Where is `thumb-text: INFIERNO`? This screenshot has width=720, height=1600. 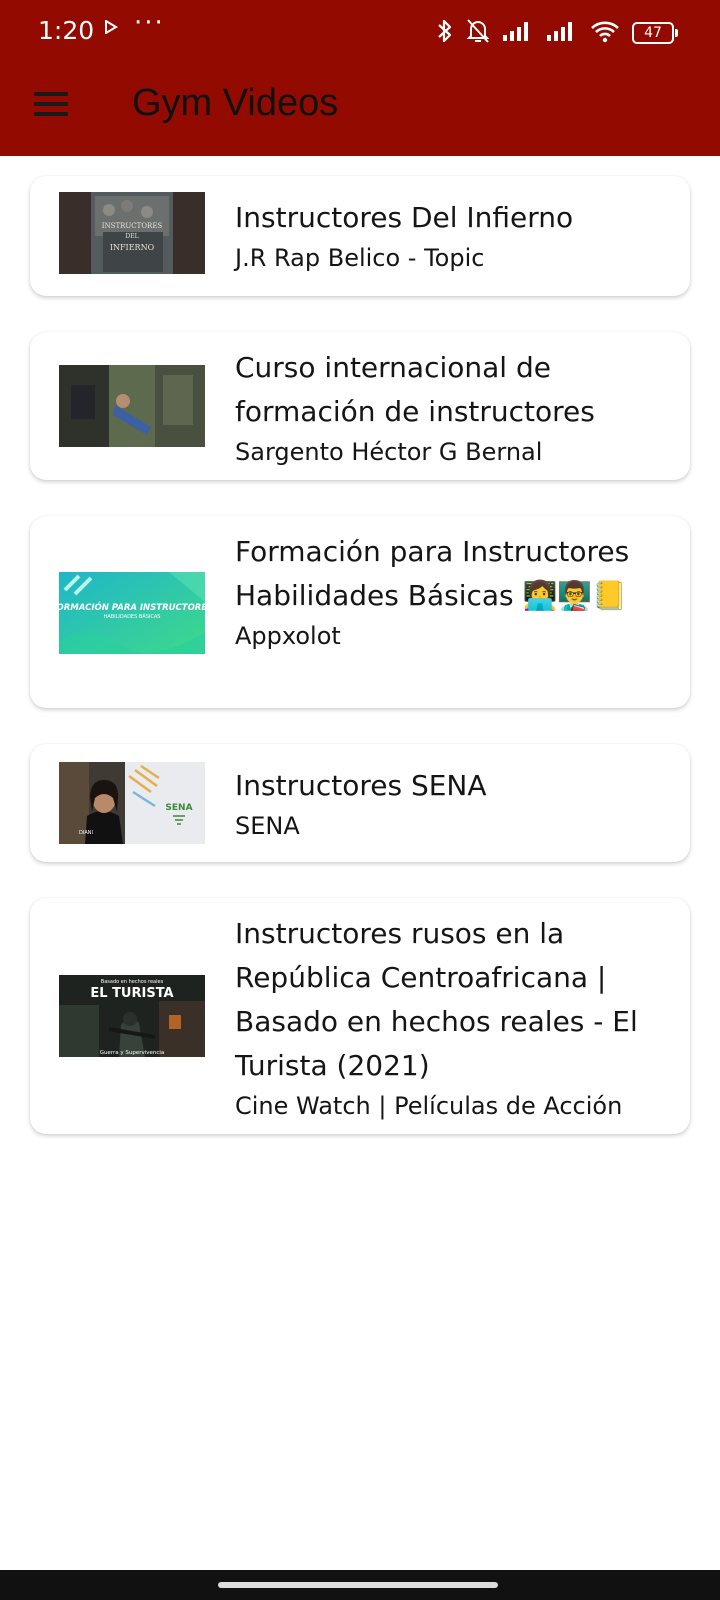 thumb-text: INFIERNO is located at coordinates (132, 247).